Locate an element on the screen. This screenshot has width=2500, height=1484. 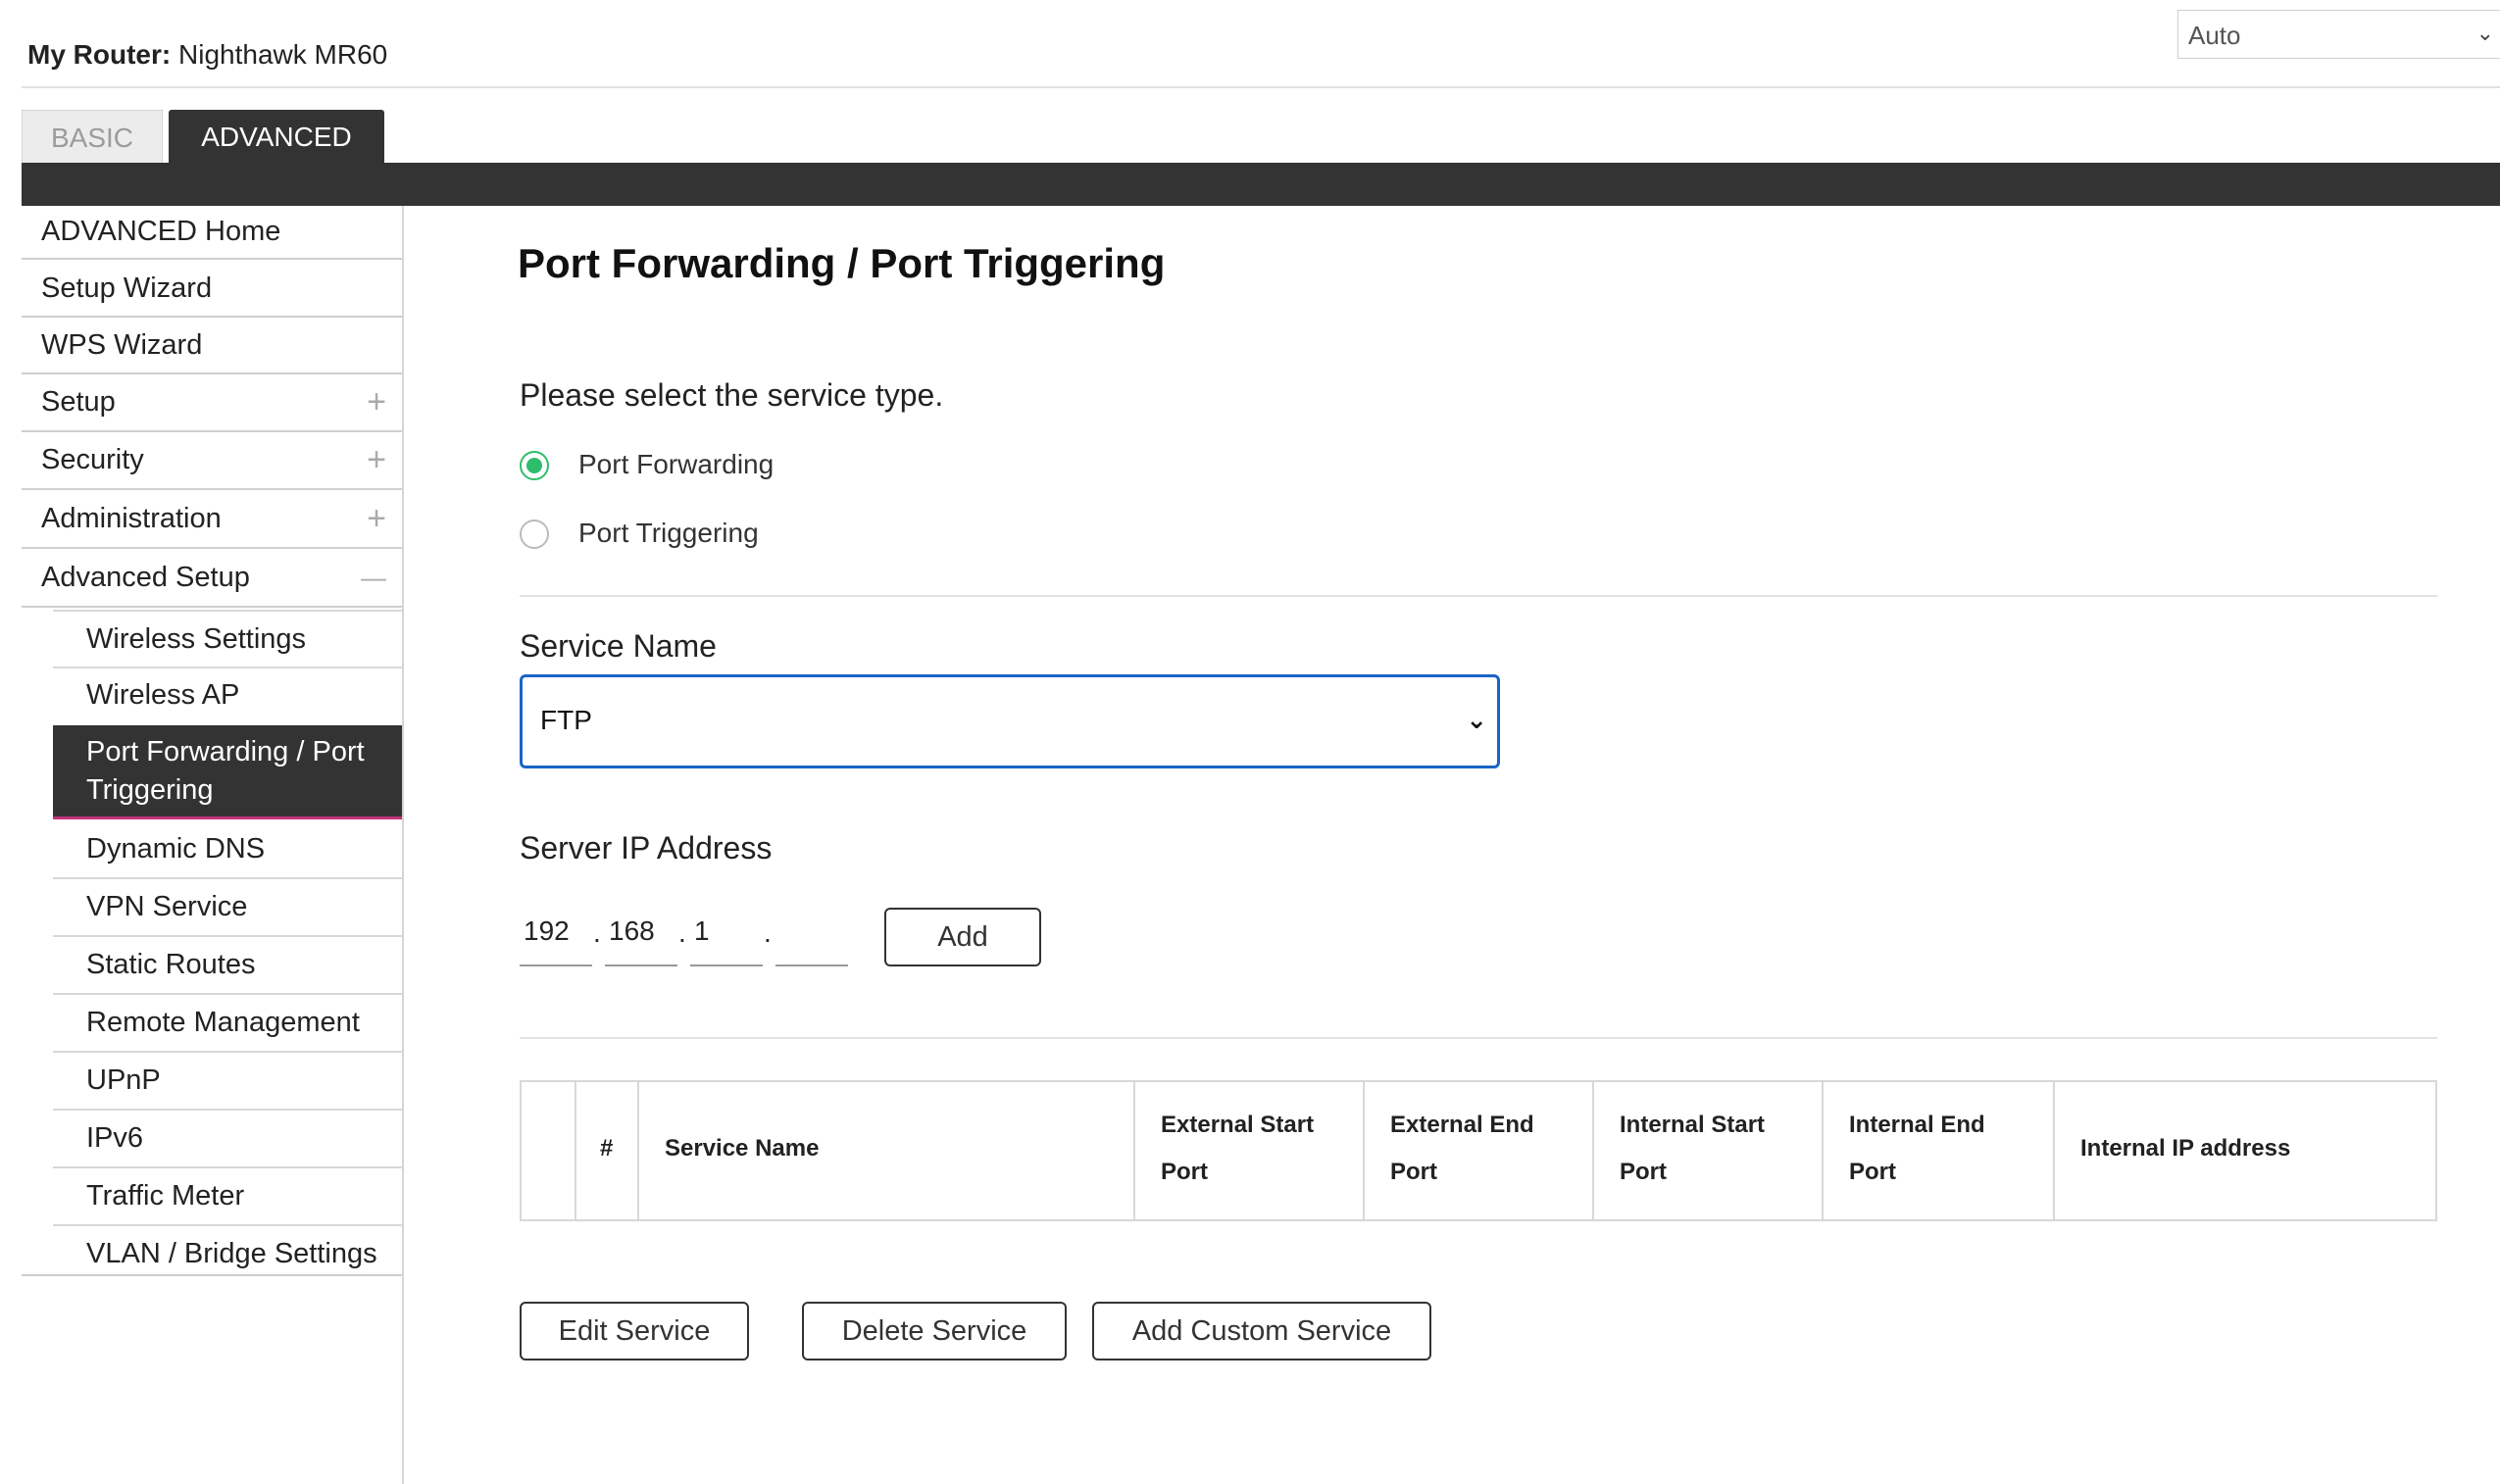
table-header-external-end-port: External End Port is located at coordinates (1479, 1150).